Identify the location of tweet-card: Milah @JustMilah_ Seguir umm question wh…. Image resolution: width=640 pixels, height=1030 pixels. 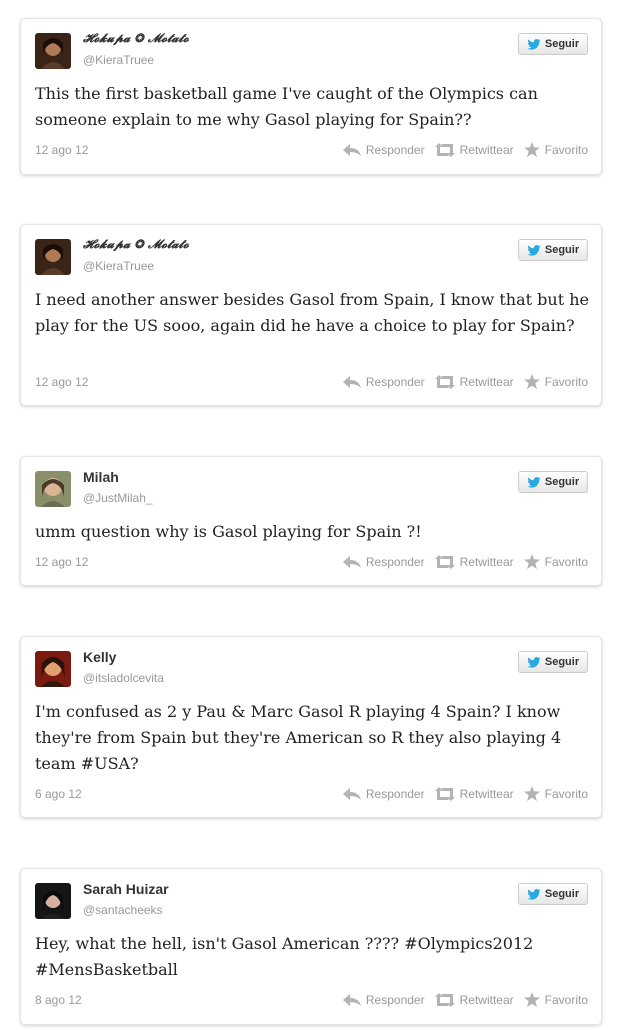
(311, 521).